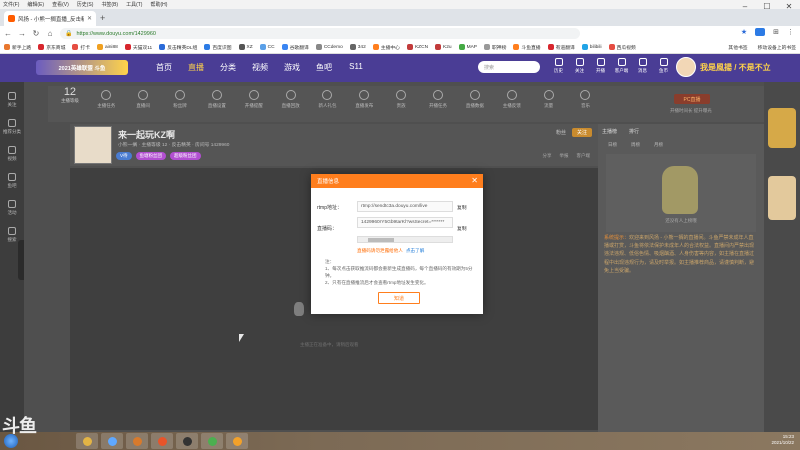 This screenshot has width=800, height=450. What do you see at coordinates (12, 100) in the screenshot?
I see `sidebar-item: 关注` at bounding box center [12, 100].